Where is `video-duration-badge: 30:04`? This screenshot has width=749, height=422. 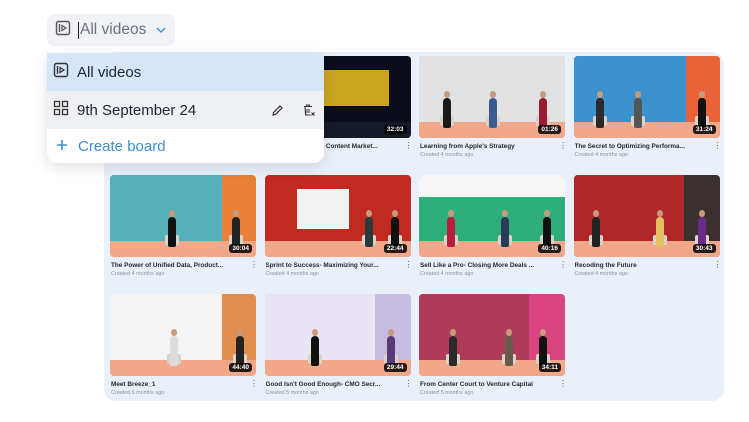
video-duration-badge: 30:04 is located at coordinates (240, 248).